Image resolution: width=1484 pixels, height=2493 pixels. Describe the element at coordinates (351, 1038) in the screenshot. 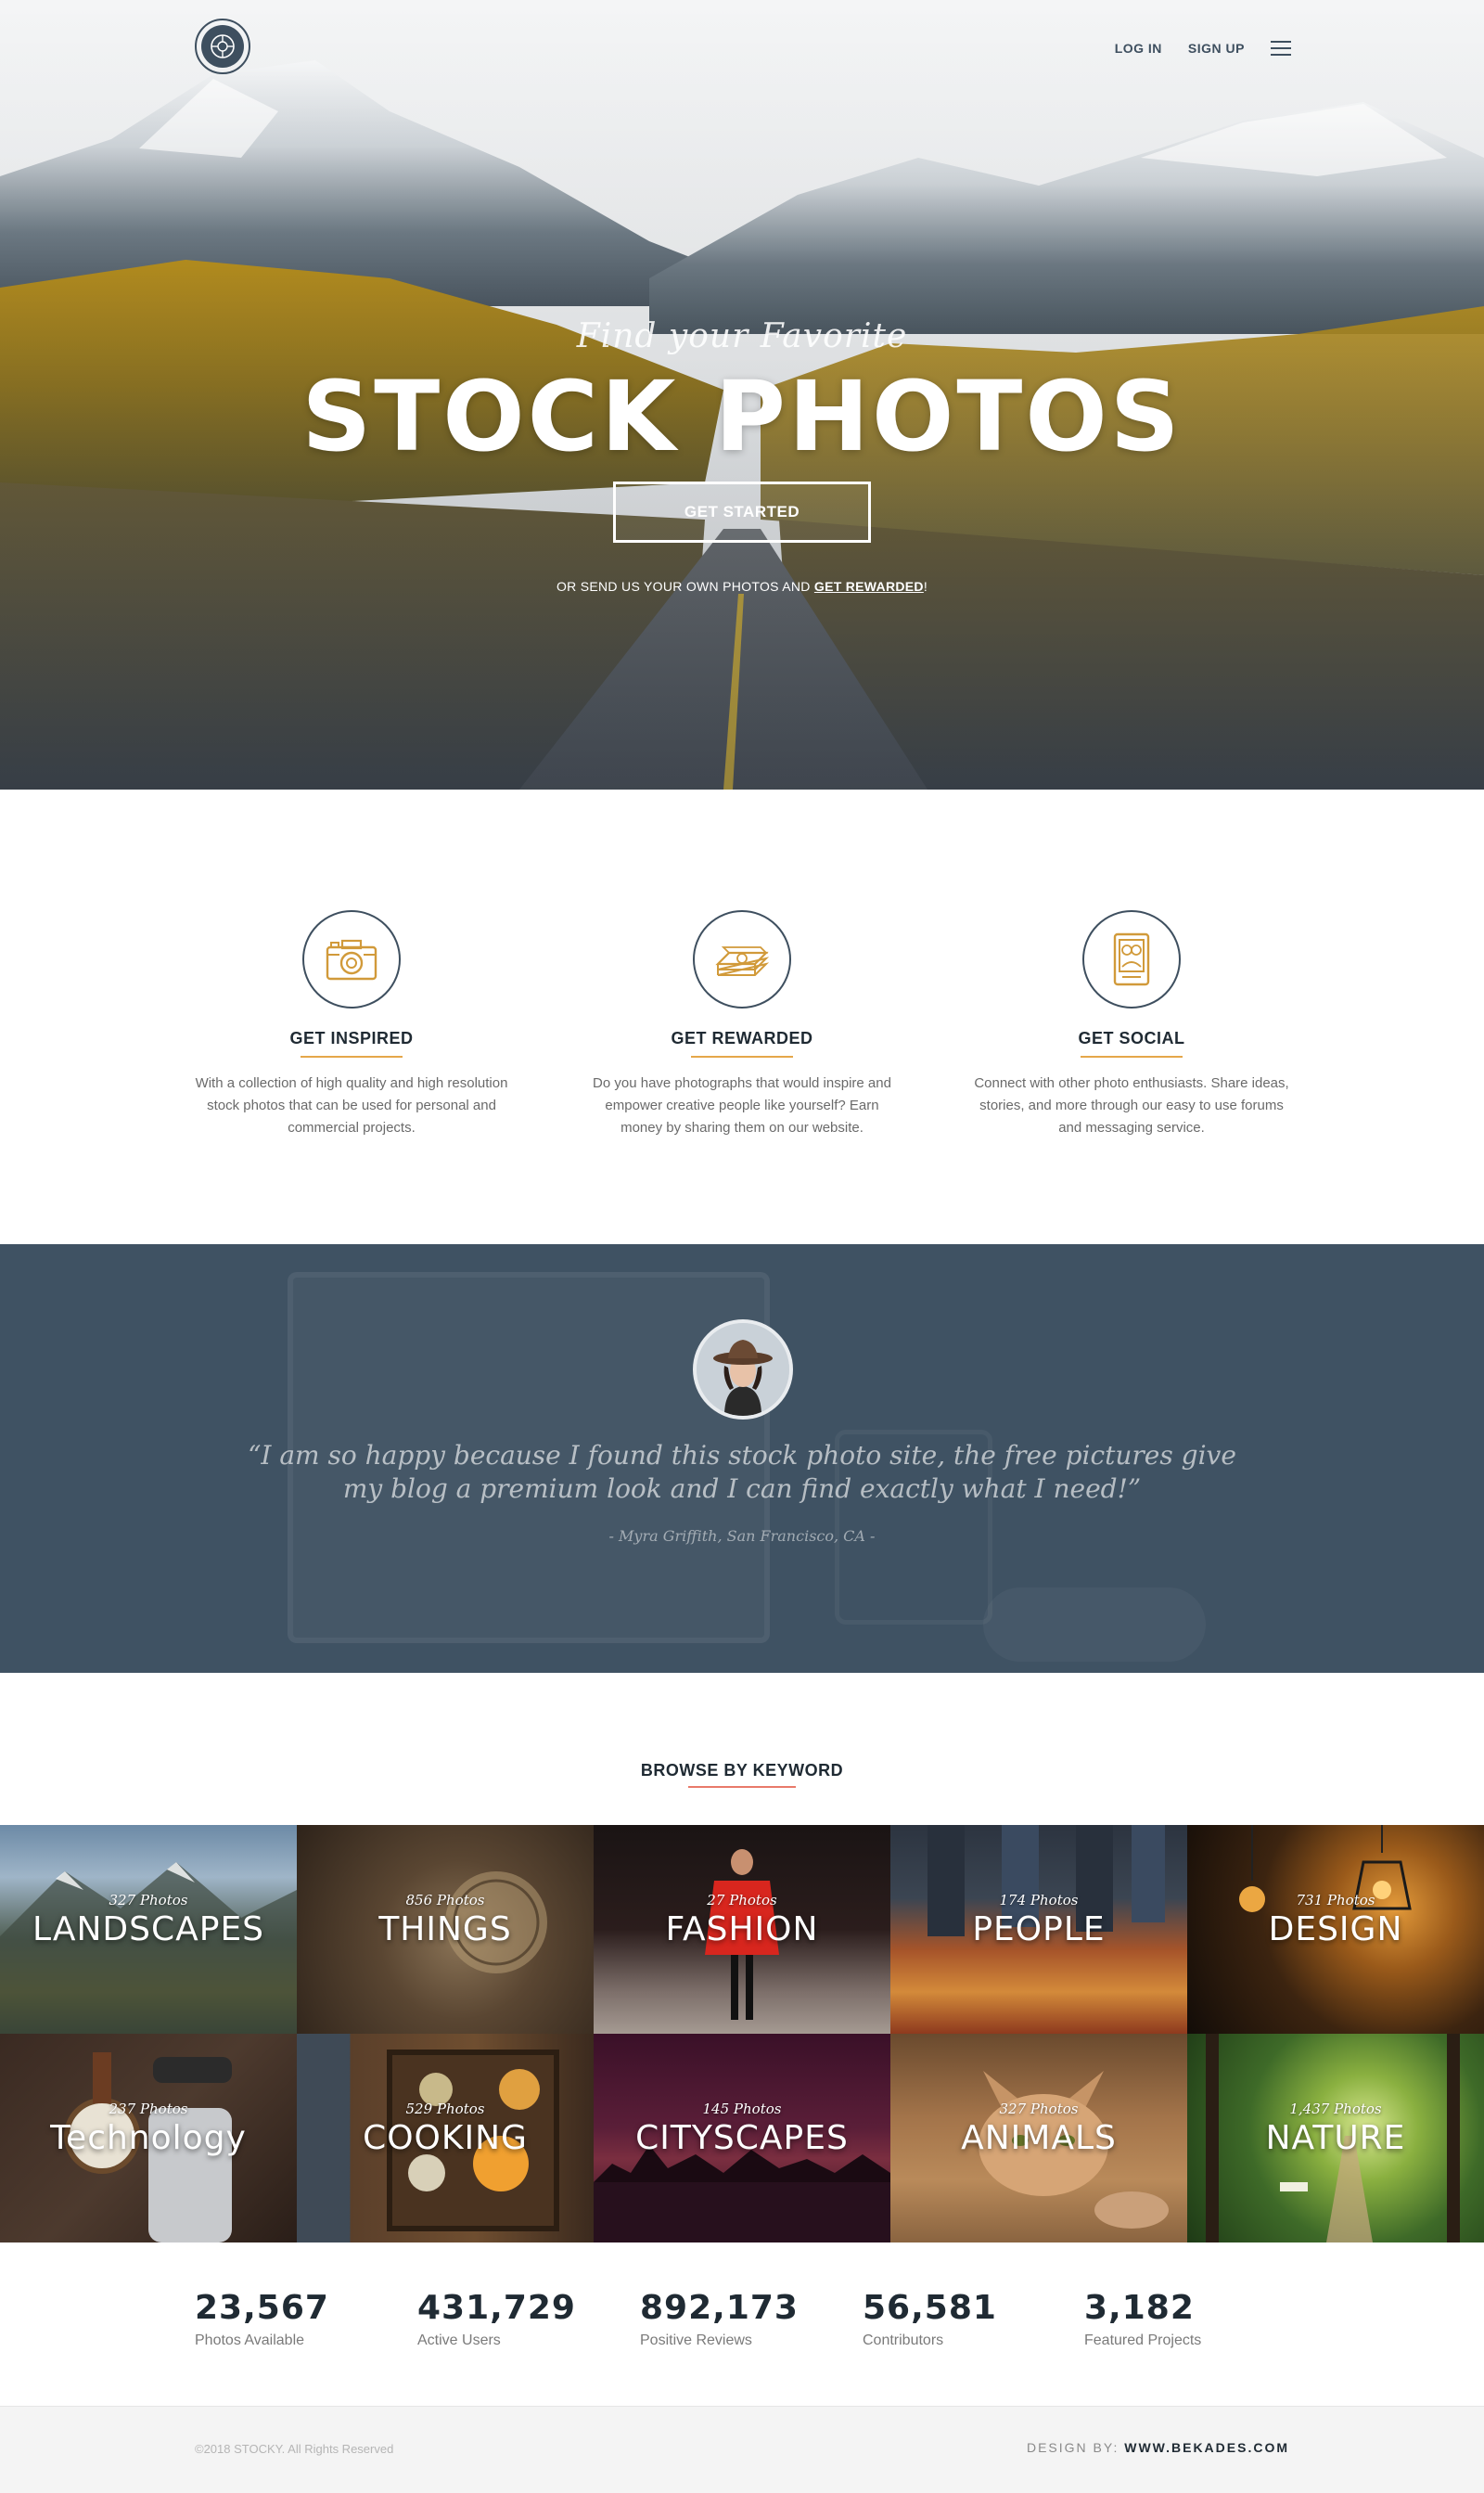

I see `feature-title: GET INSPIRED` at that location.